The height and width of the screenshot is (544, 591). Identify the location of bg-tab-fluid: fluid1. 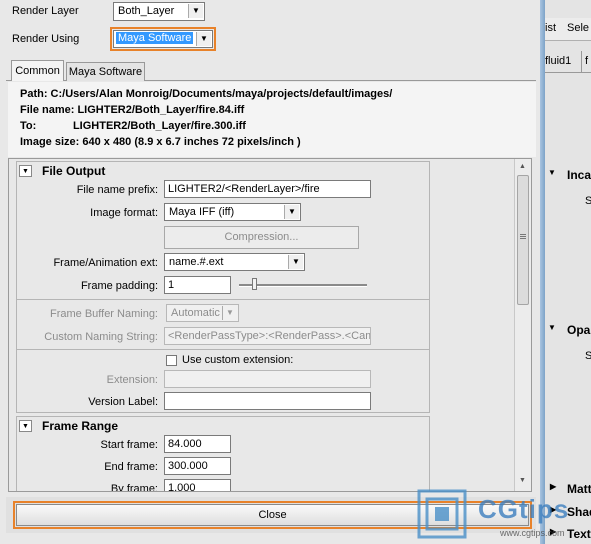
(558, 61).